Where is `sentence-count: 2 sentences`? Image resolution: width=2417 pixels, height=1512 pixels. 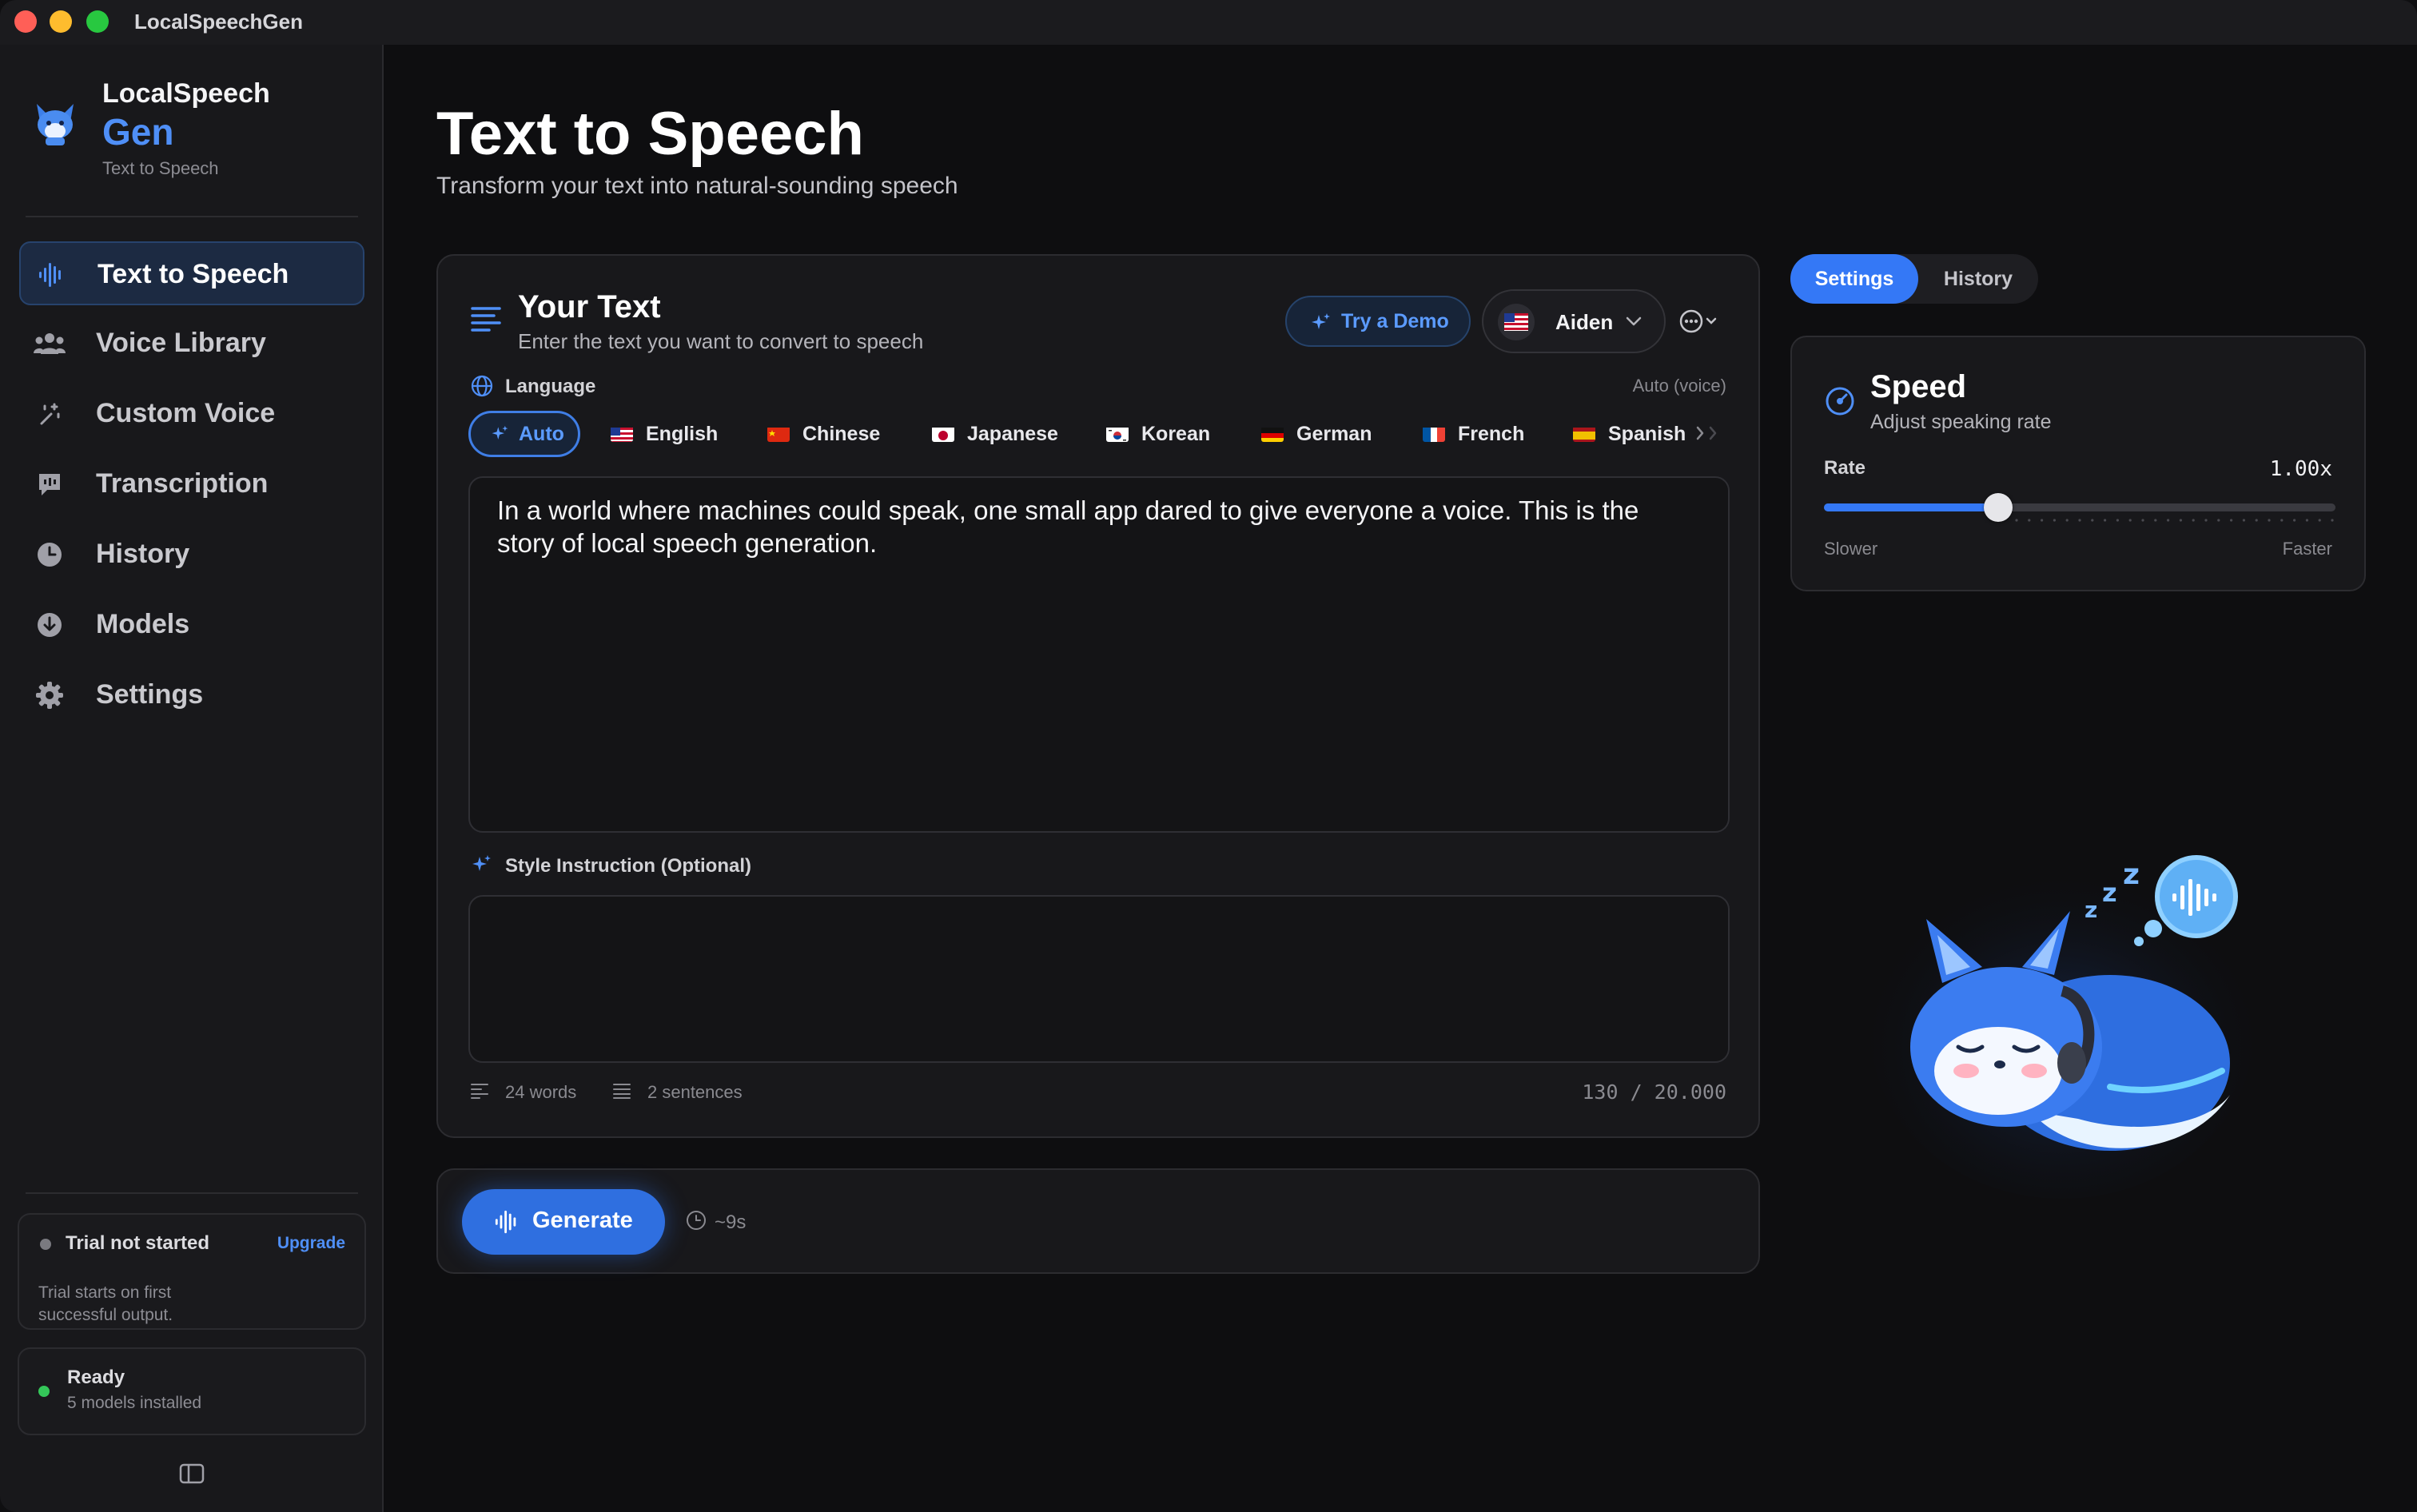 sentence-count: 2 sentences is located at coordinates (695, 1092).